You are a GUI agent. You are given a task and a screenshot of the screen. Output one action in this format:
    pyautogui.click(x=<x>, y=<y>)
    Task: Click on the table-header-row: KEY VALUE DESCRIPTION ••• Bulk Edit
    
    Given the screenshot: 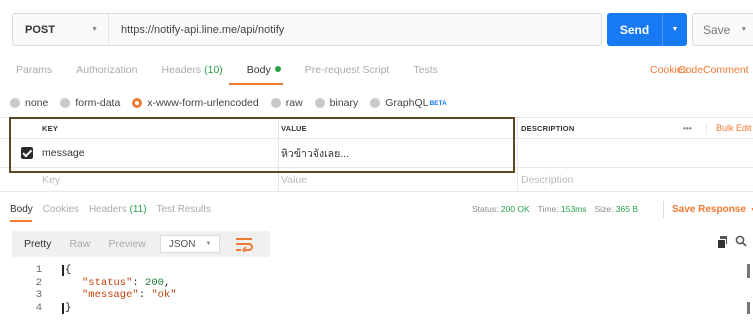 What is the action you would take?
    pyautogui.click(x=376, y=127)
    